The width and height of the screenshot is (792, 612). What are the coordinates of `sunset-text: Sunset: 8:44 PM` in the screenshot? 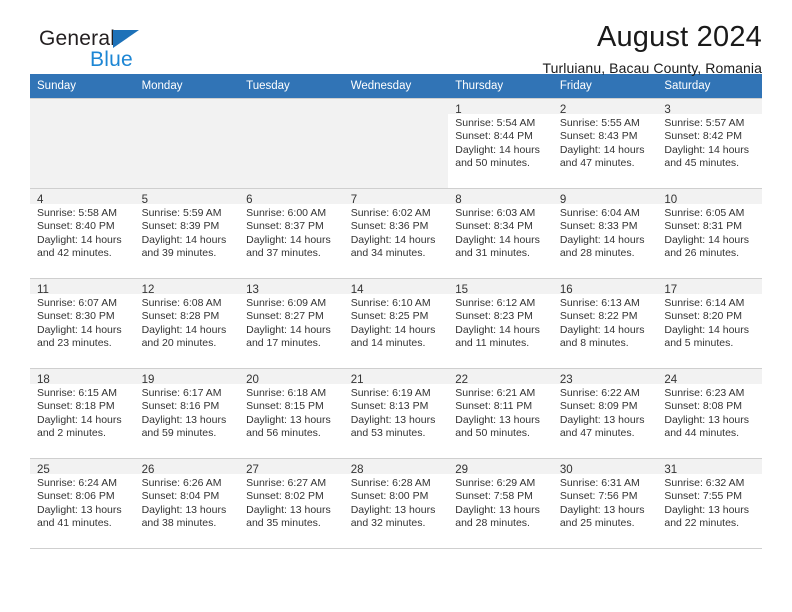 It's located at (494, 136).